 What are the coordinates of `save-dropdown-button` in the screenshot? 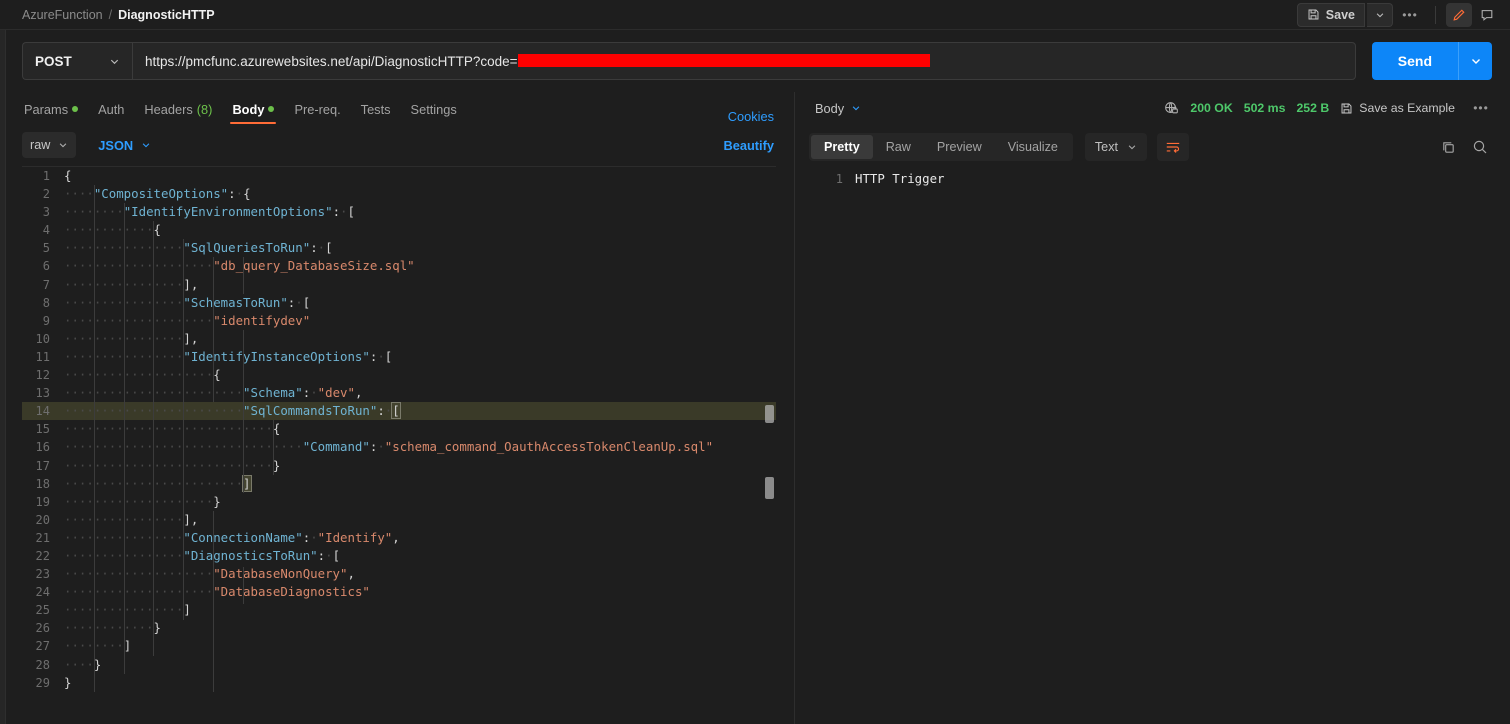 It's located at (1380, 14).